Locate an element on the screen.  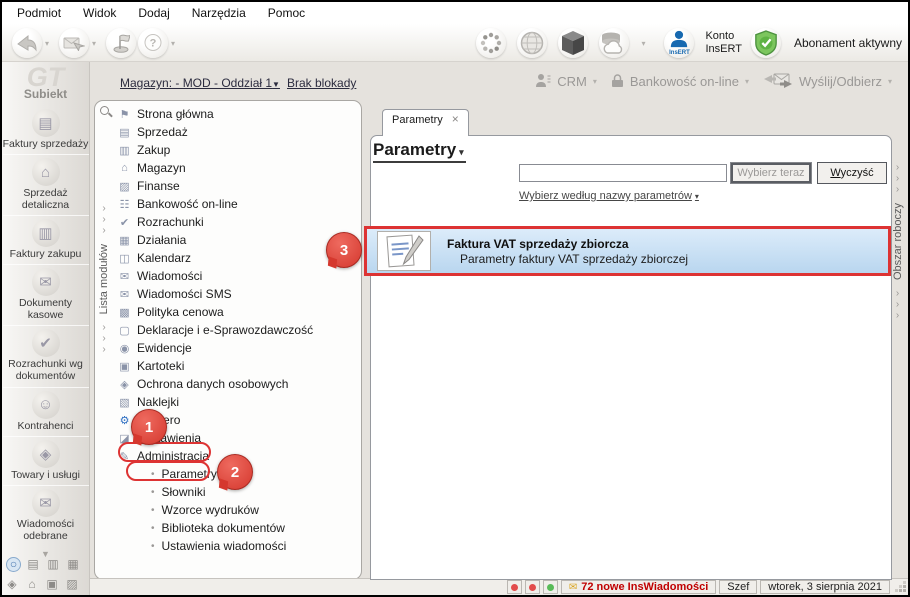
shortcut-icon-2: ▤ is located at coordinates (33, 564).